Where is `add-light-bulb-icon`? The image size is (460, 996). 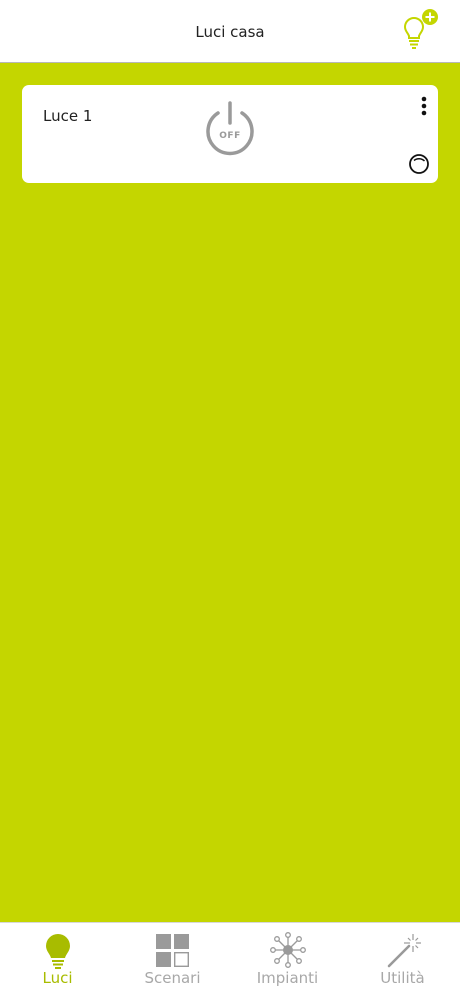 add-light-bulb-icon is located at coordinates (420, 29).